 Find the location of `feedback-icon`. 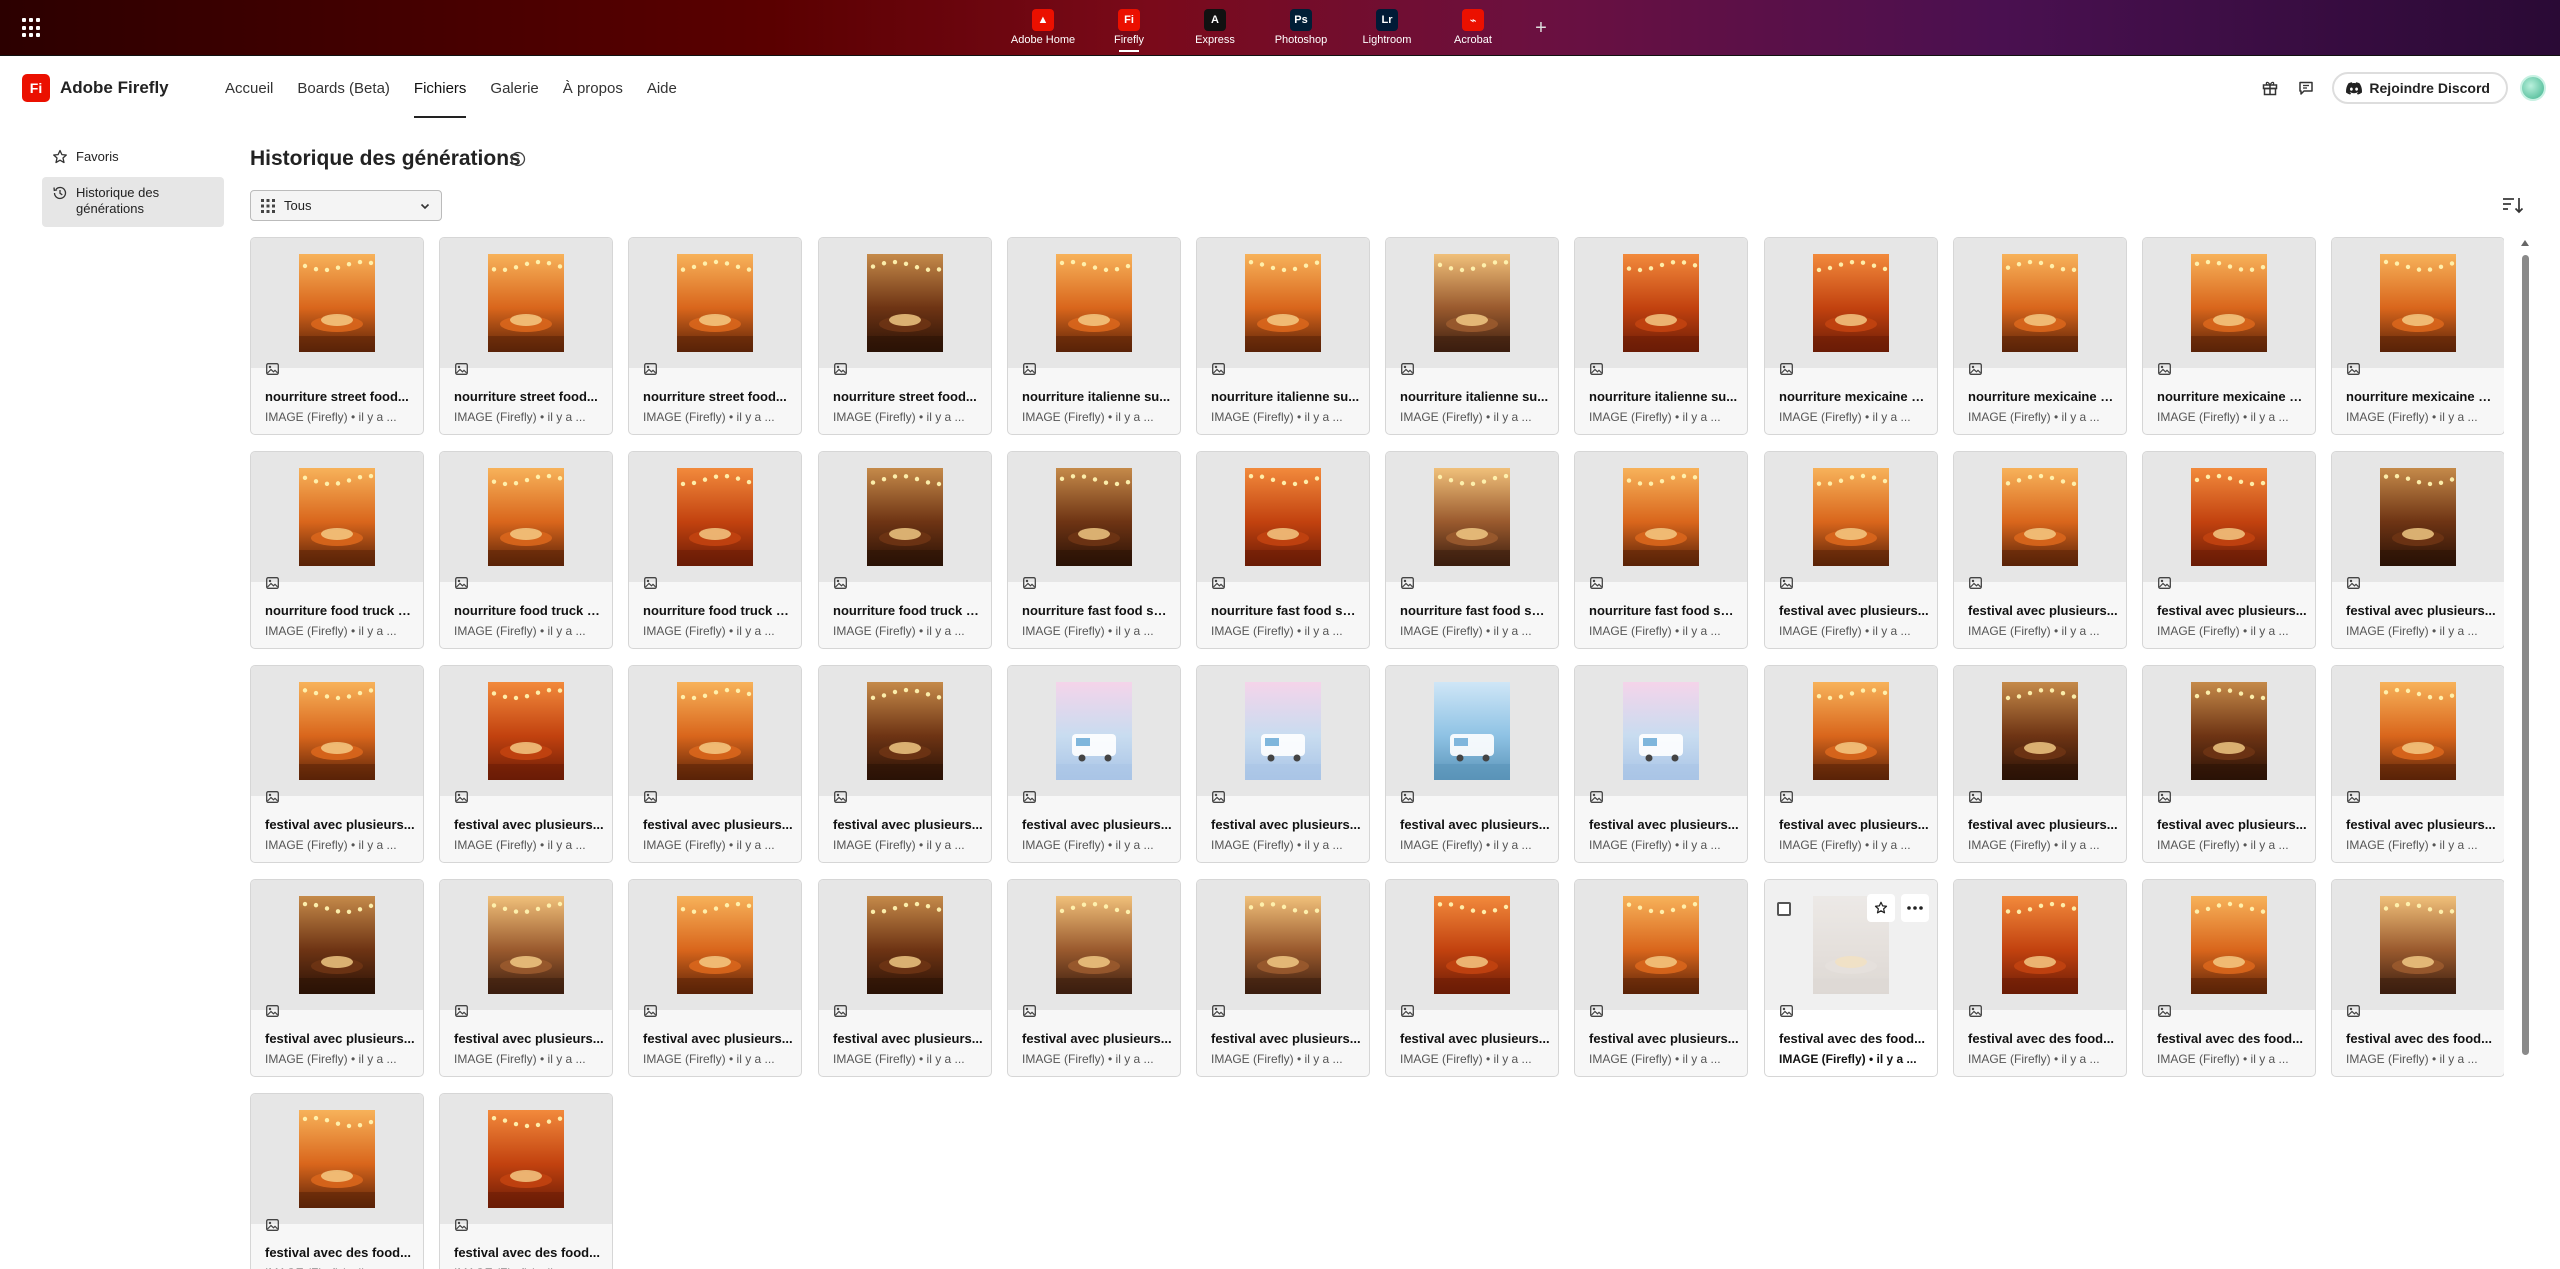

feedback-icon is located at coordinates (2306, 88).